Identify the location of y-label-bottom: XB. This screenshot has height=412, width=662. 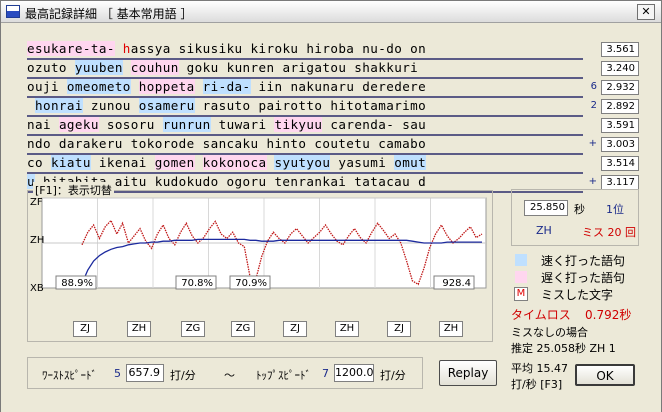
(37, 288).